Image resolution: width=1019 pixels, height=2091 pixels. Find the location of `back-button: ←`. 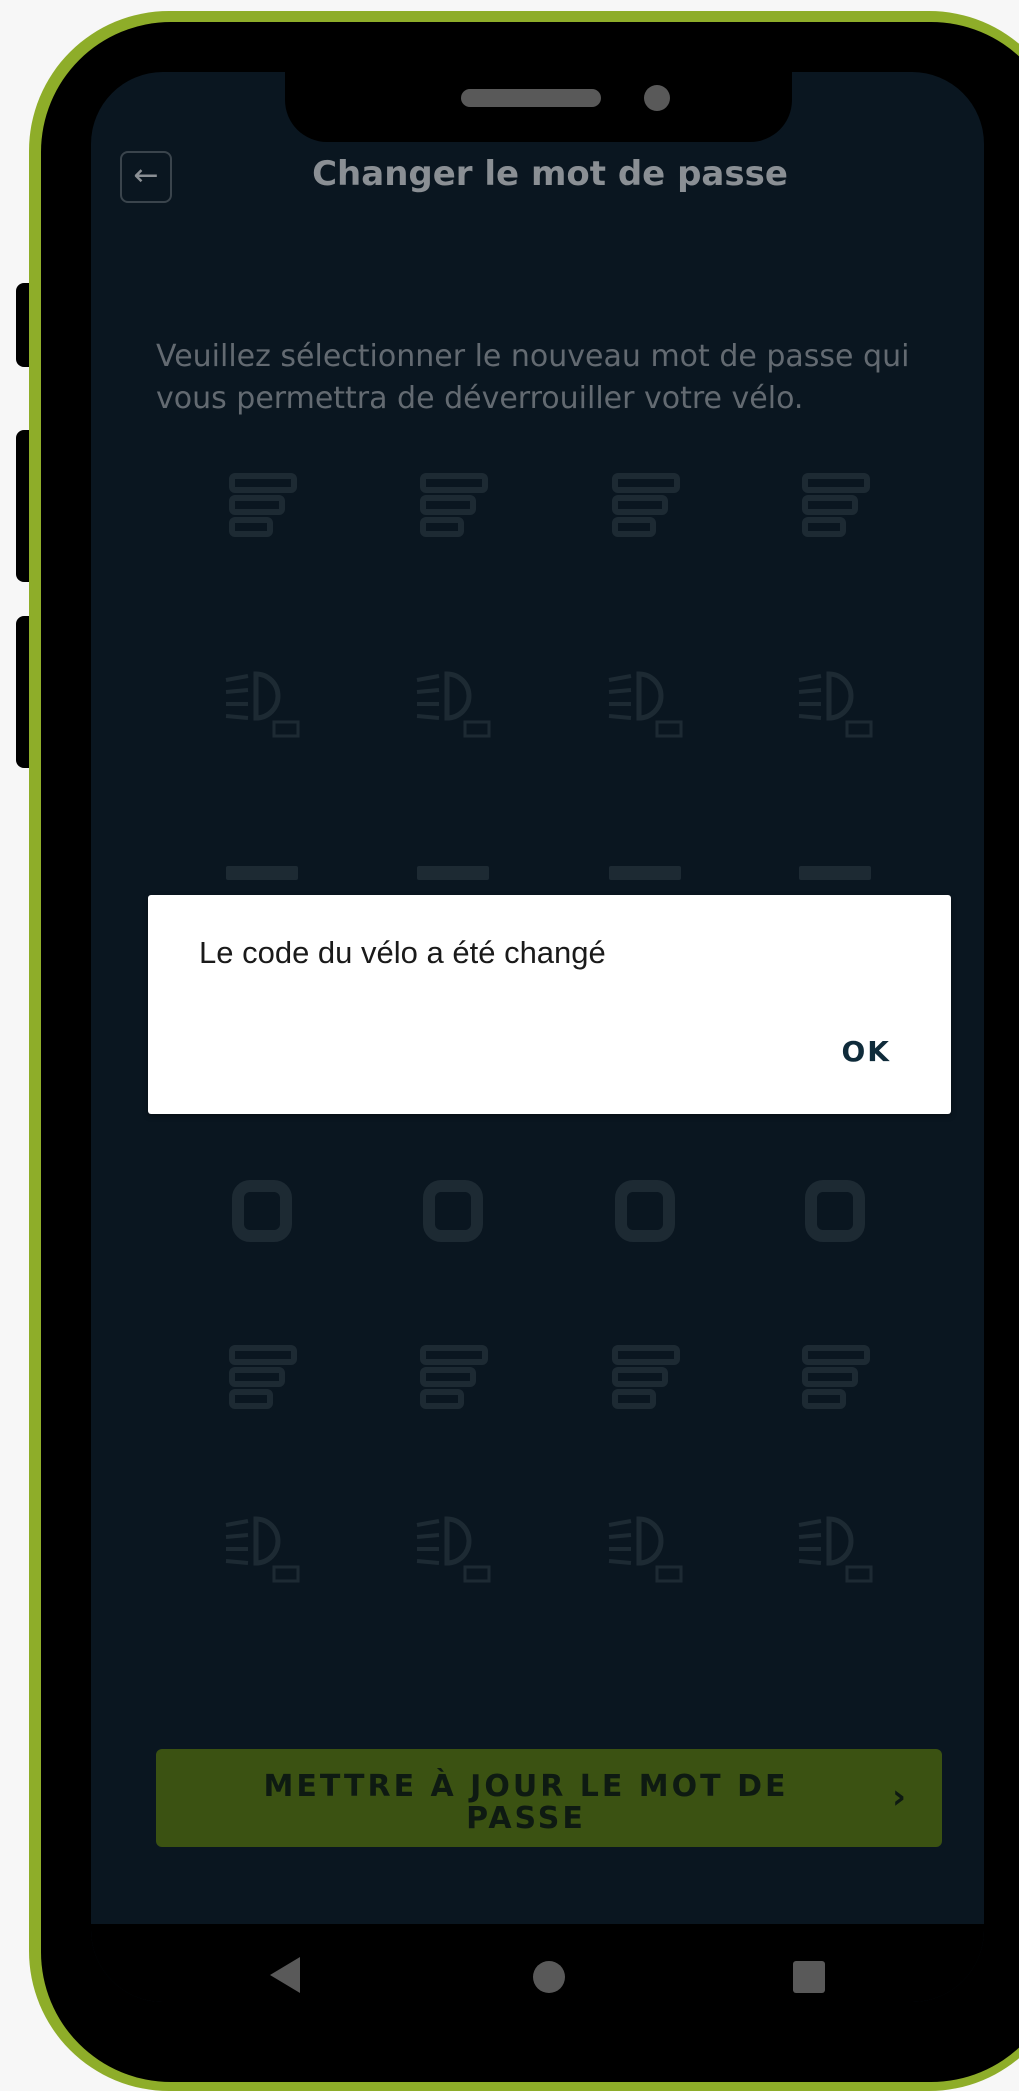

back-button: ← is located at coordinates (146, 177).